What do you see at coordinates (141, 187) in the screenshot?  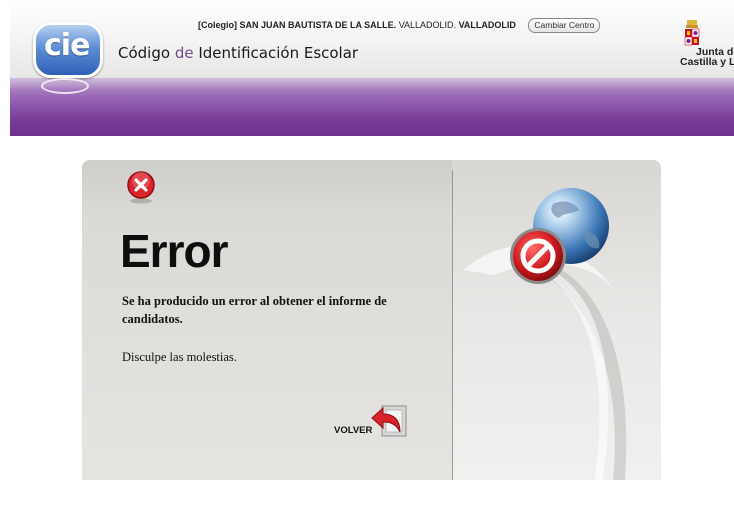 I see `error-x-icon` at bounding box center [141, 187].